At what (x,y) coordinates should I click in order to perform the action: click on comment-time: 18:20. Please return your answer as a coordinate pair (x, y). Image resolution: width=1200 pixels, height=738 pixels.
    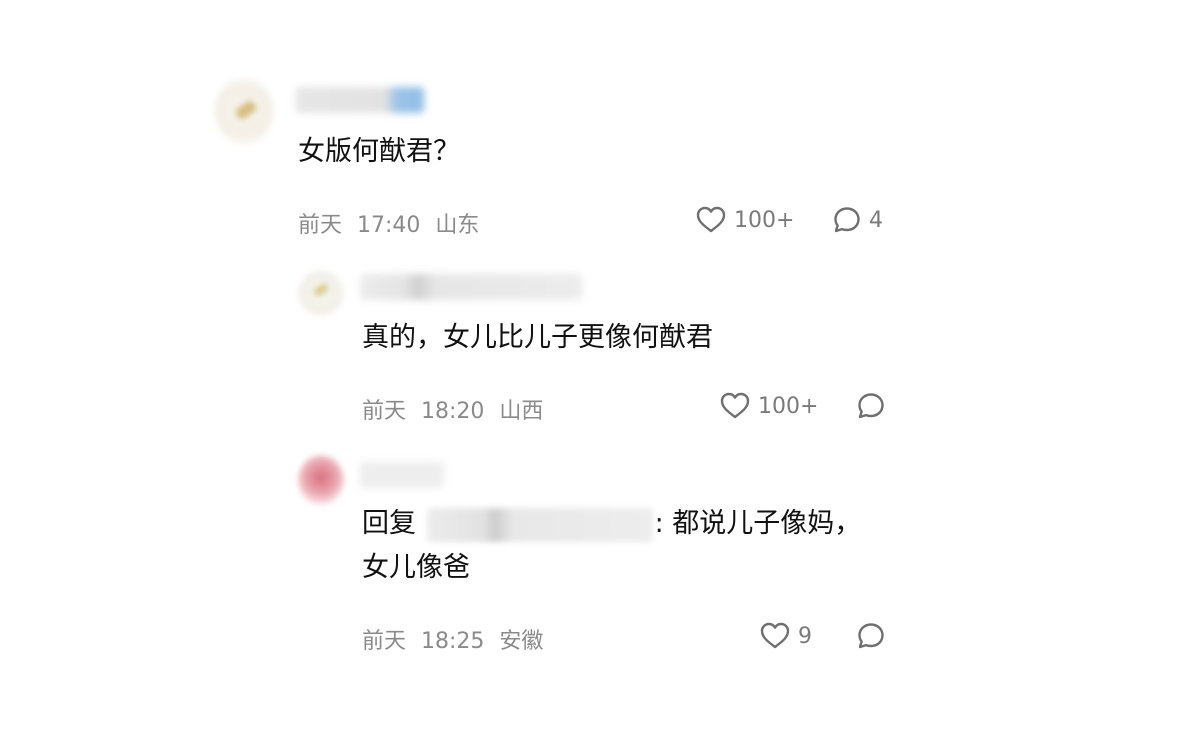
    Looking at the image, I should click on (453, 411).